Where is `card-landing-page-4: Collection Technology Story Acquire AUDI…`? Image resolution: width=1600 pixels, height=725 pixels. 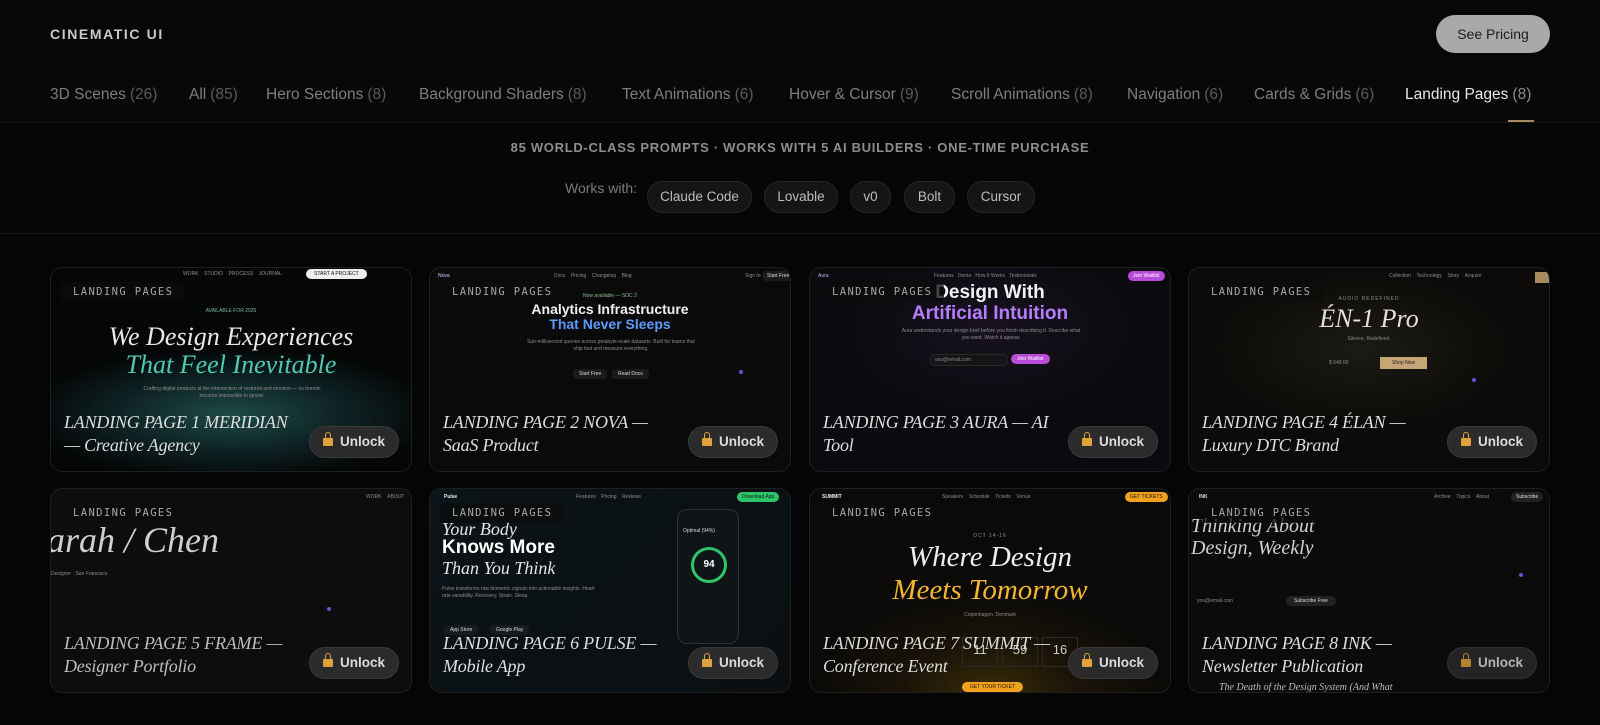 card-landing-page-4: Collection Technology Story Acquire AUDI… is located at coordinates (1369, 369).